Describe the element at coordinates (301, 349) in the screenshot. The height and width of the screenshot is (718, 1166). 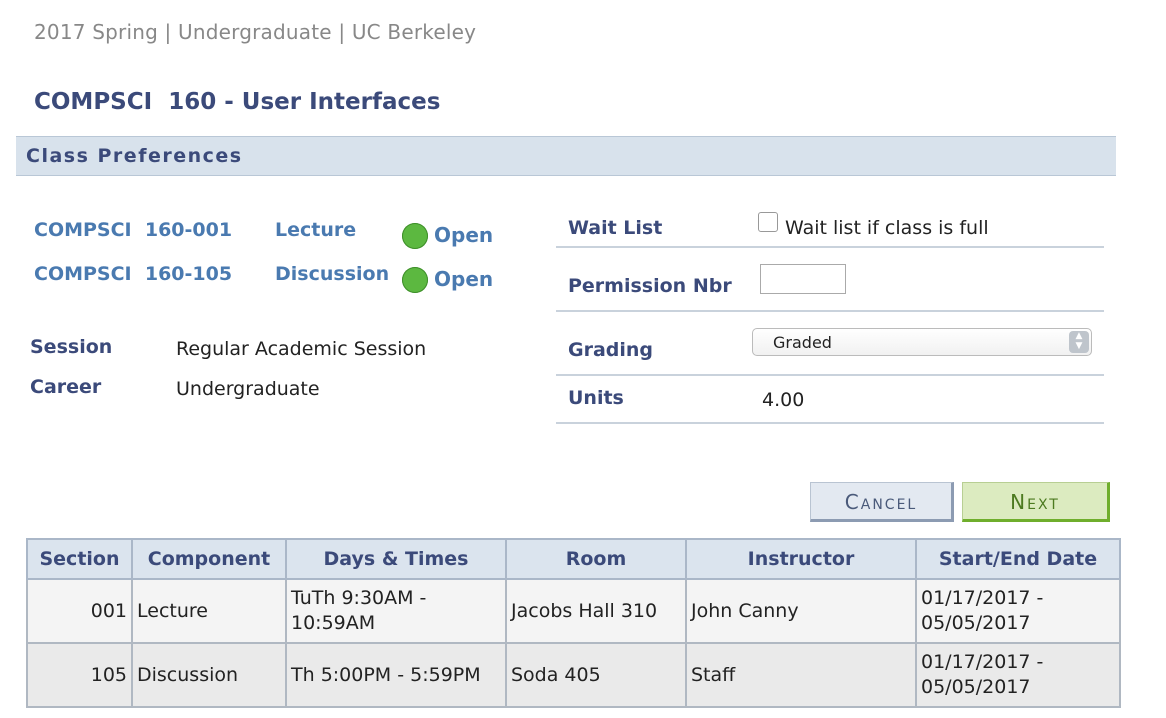
I see `session-value: Regular Academic Session` at that location.